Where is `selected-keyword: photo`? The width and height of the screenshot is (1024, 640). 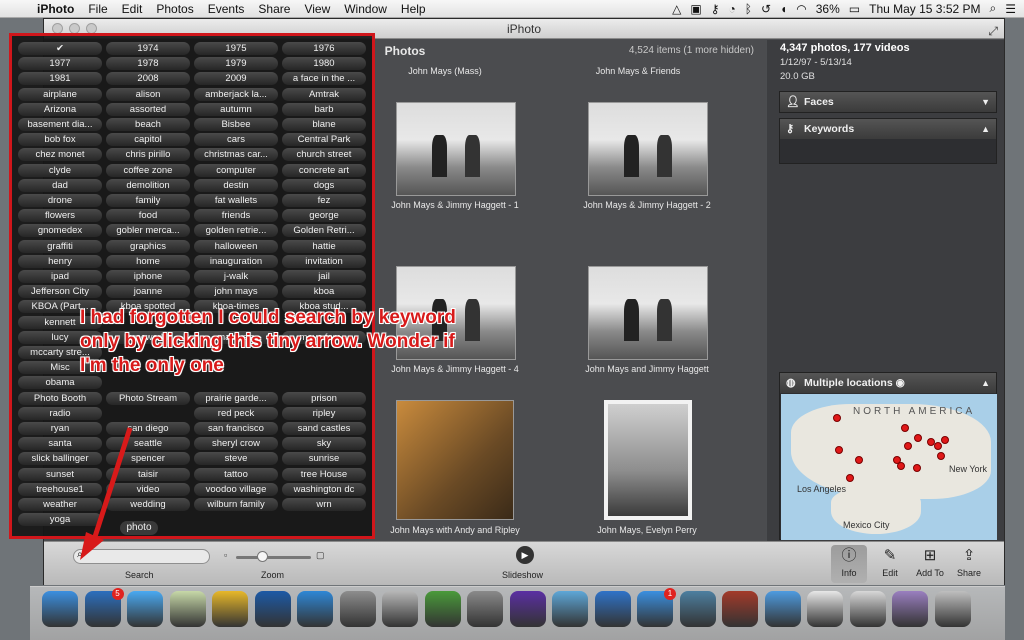 selected-keyword: photo is located at coordinates (139, 528).